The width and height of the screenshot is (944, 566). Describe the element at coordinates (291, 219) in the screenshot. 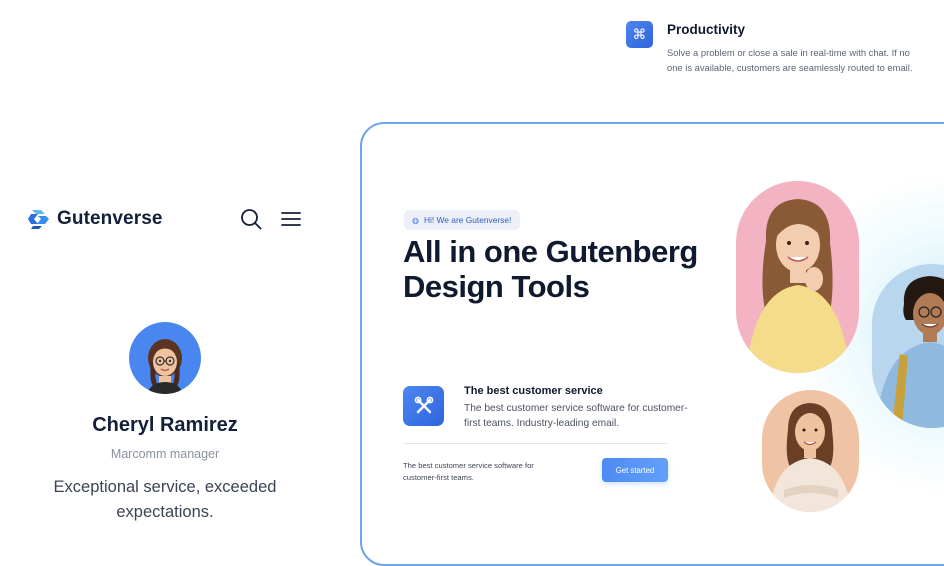

I see `hamburger-menu-icon` at that location.